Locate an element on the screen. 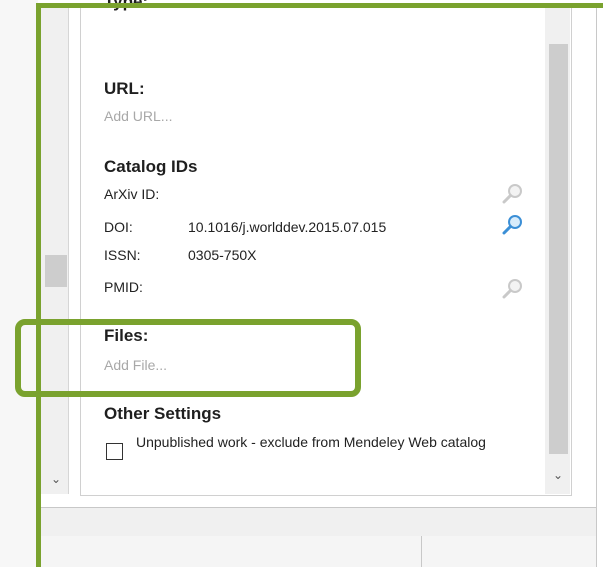 This screenshot has width=603, height=567. other-settings-heading: Other Settings is located at coordinates (163, 413).